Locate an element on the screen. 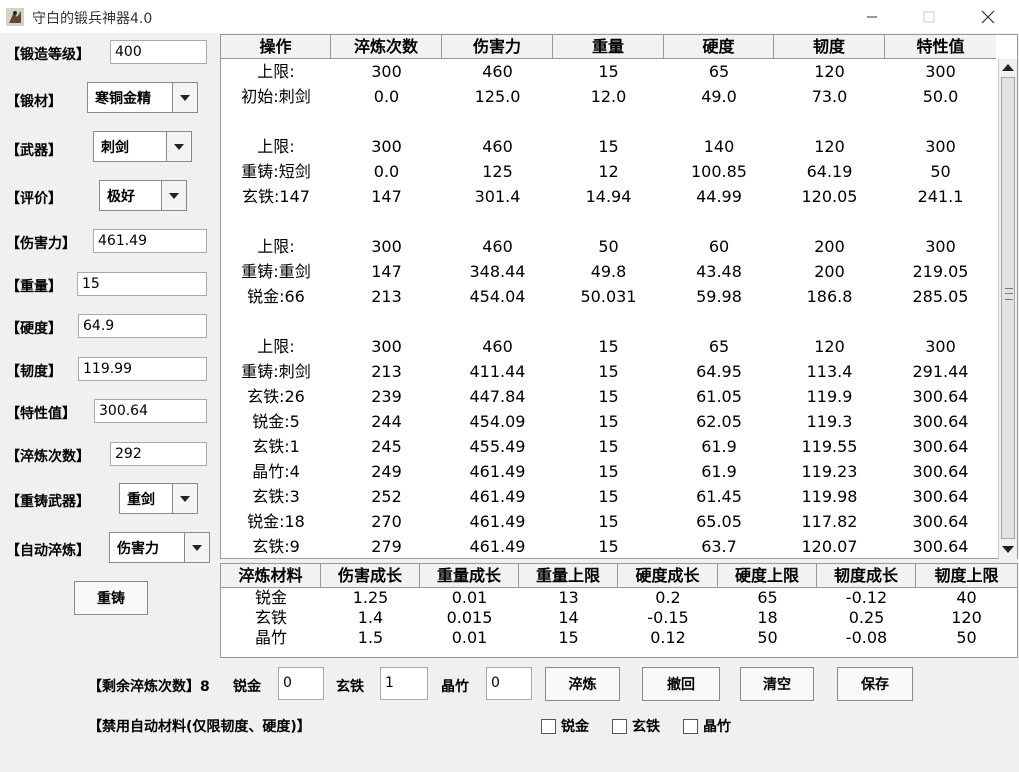 Image resolution: width=1019 pixels, height=772 pixels. table-row: 初始:刺剑 0.0 125.0 12.0 49.0 73.0 50.0 is located at coordinates (608, 96).